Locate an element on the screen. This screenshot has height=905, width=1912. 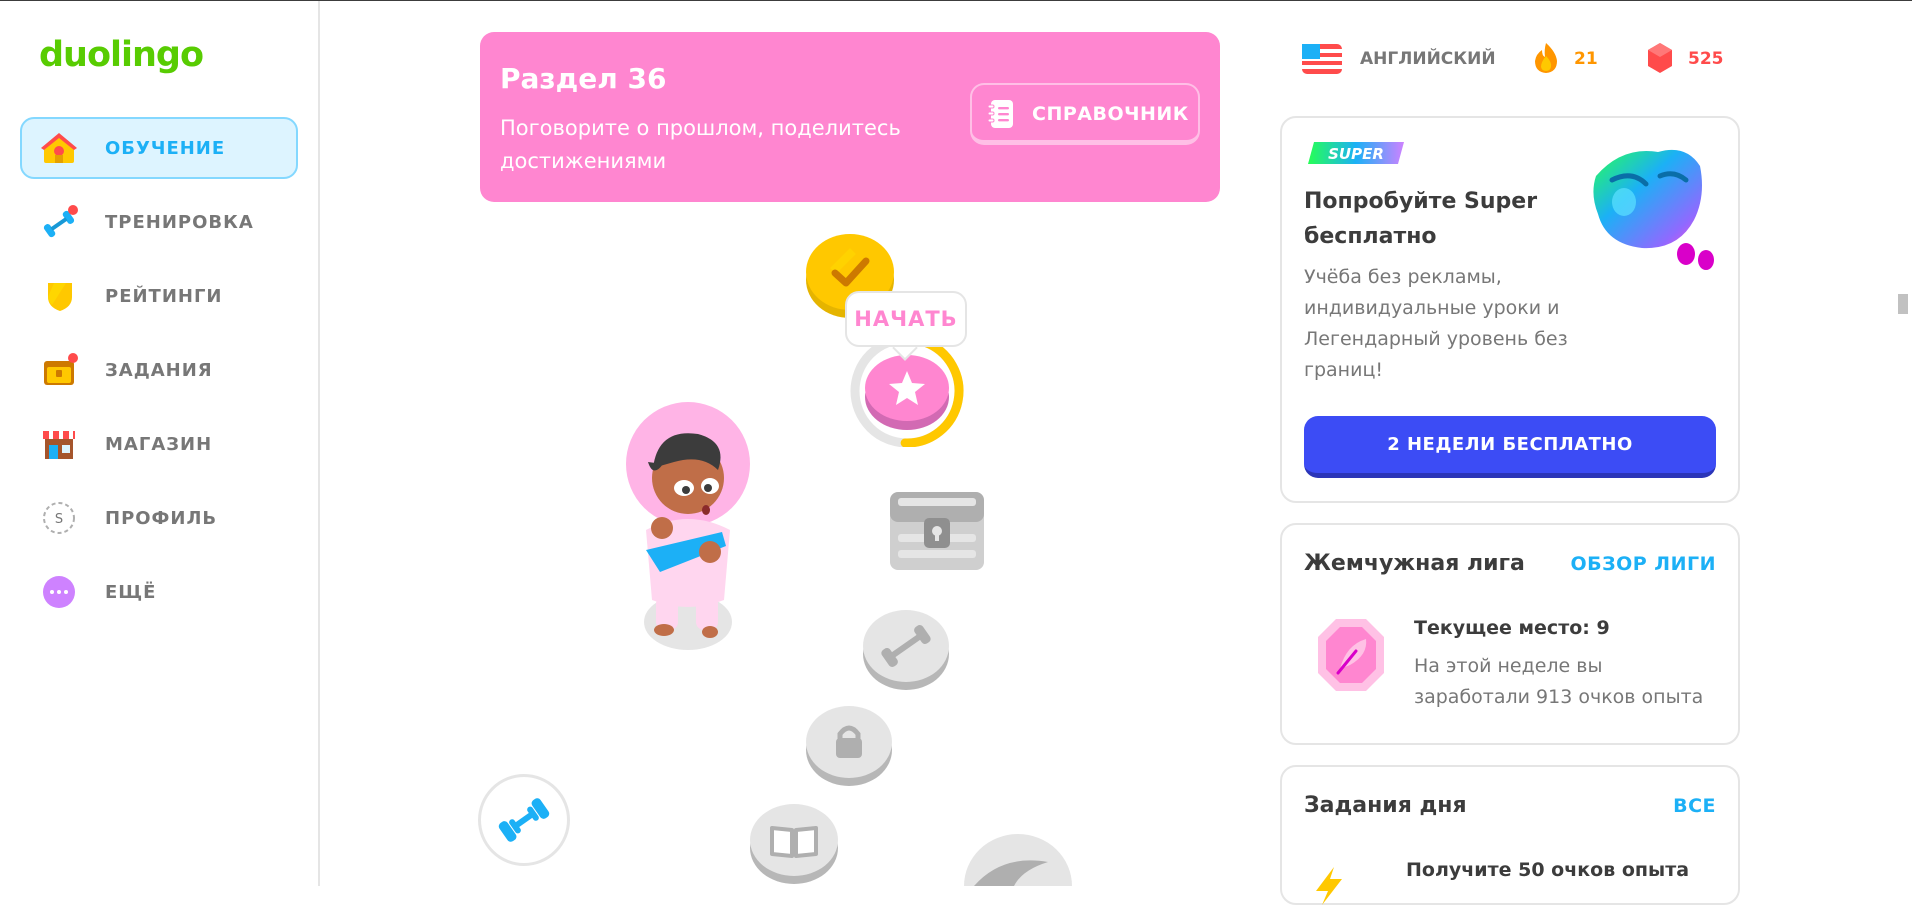
notebook-icon is located at coordinates (1000, 114).